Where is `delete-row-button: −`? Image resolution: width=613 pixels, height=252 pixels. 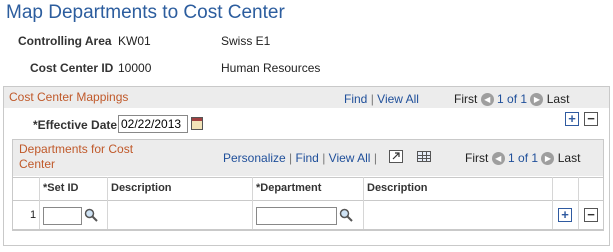 delete-row-button: − is located at coordinates (591, 119).